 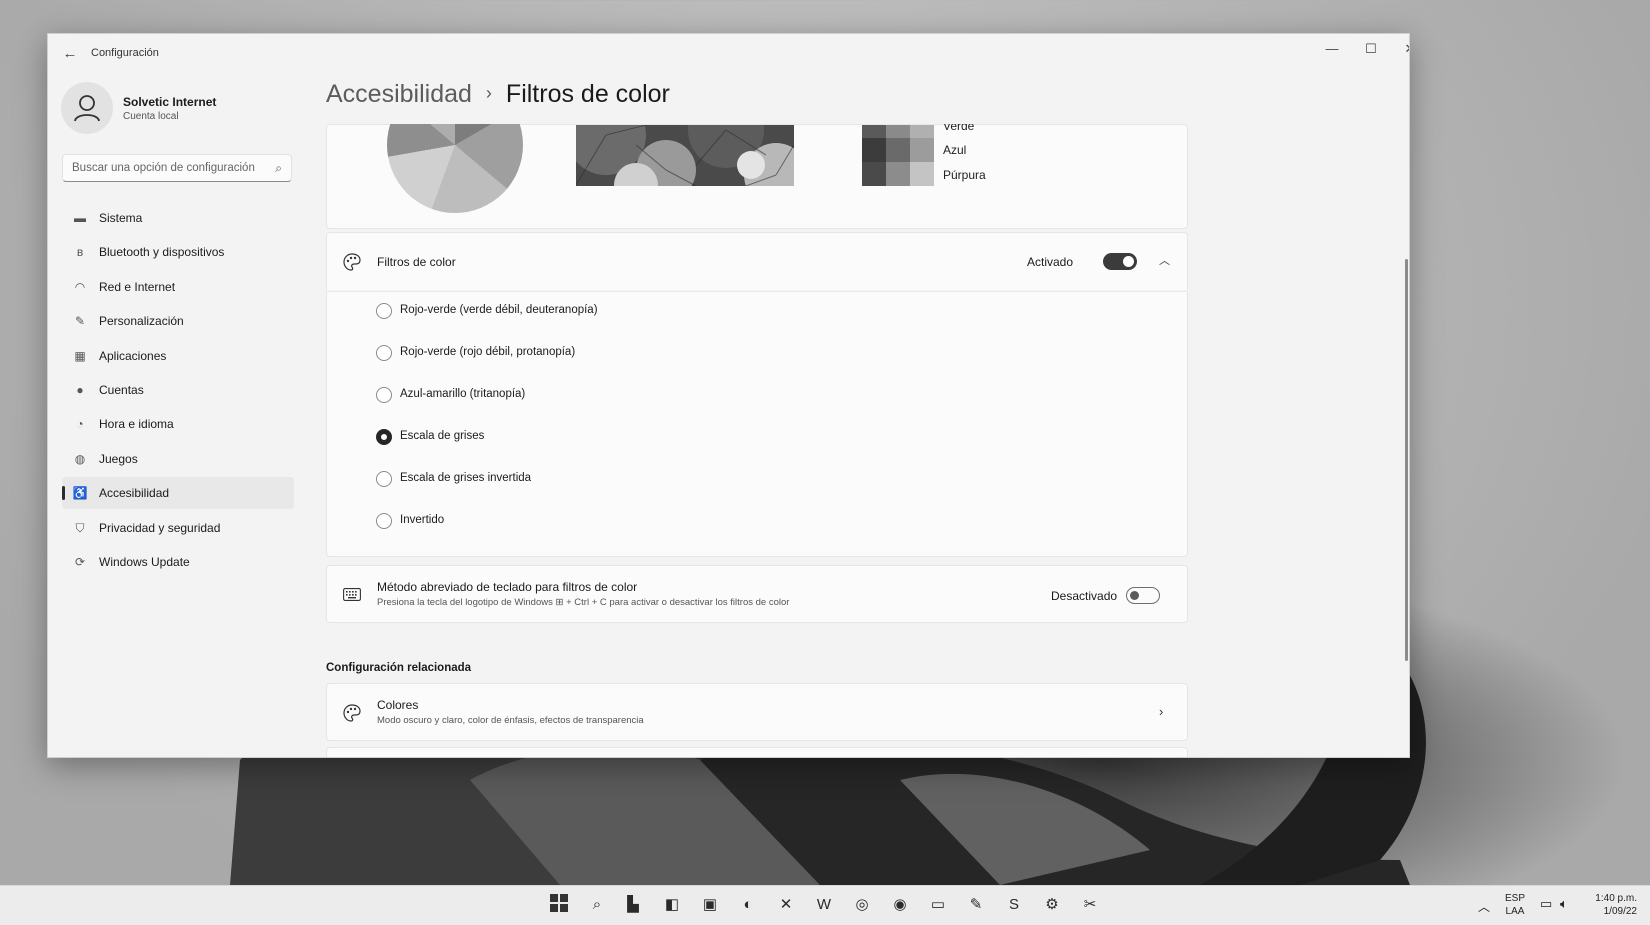 What do you see at coordinates (422, 520) in the screenshot?
I see `radio-label: Invertido` at bounding box center [422, 520].